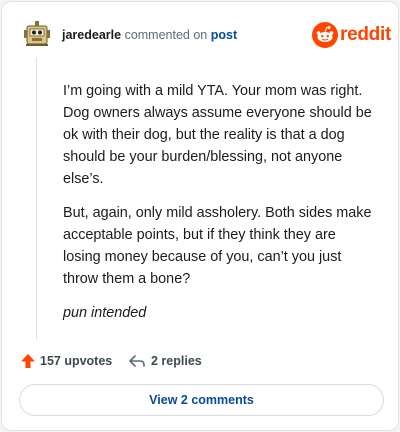 This screenshot has width=400, height=432. I want to click on comment-paragraph-italic: pun intended, so click(105, 313).